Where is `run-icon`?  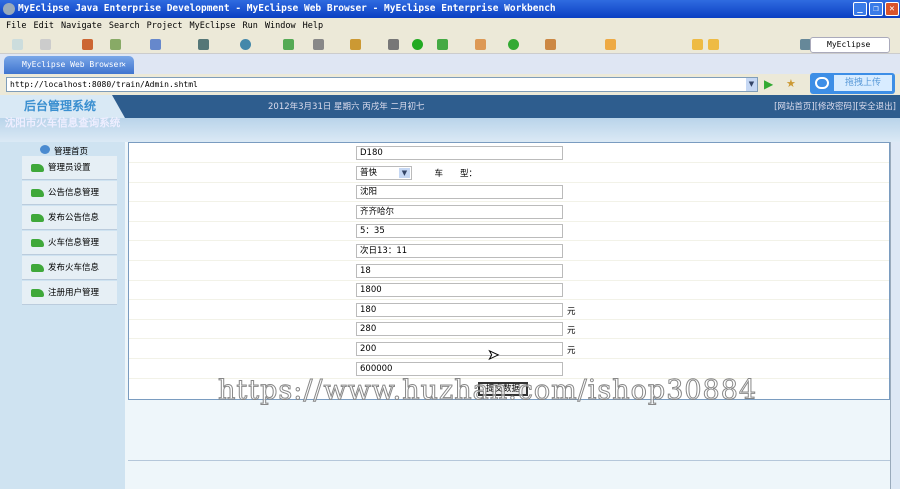
run-icon is located at coordinates (417, 44).